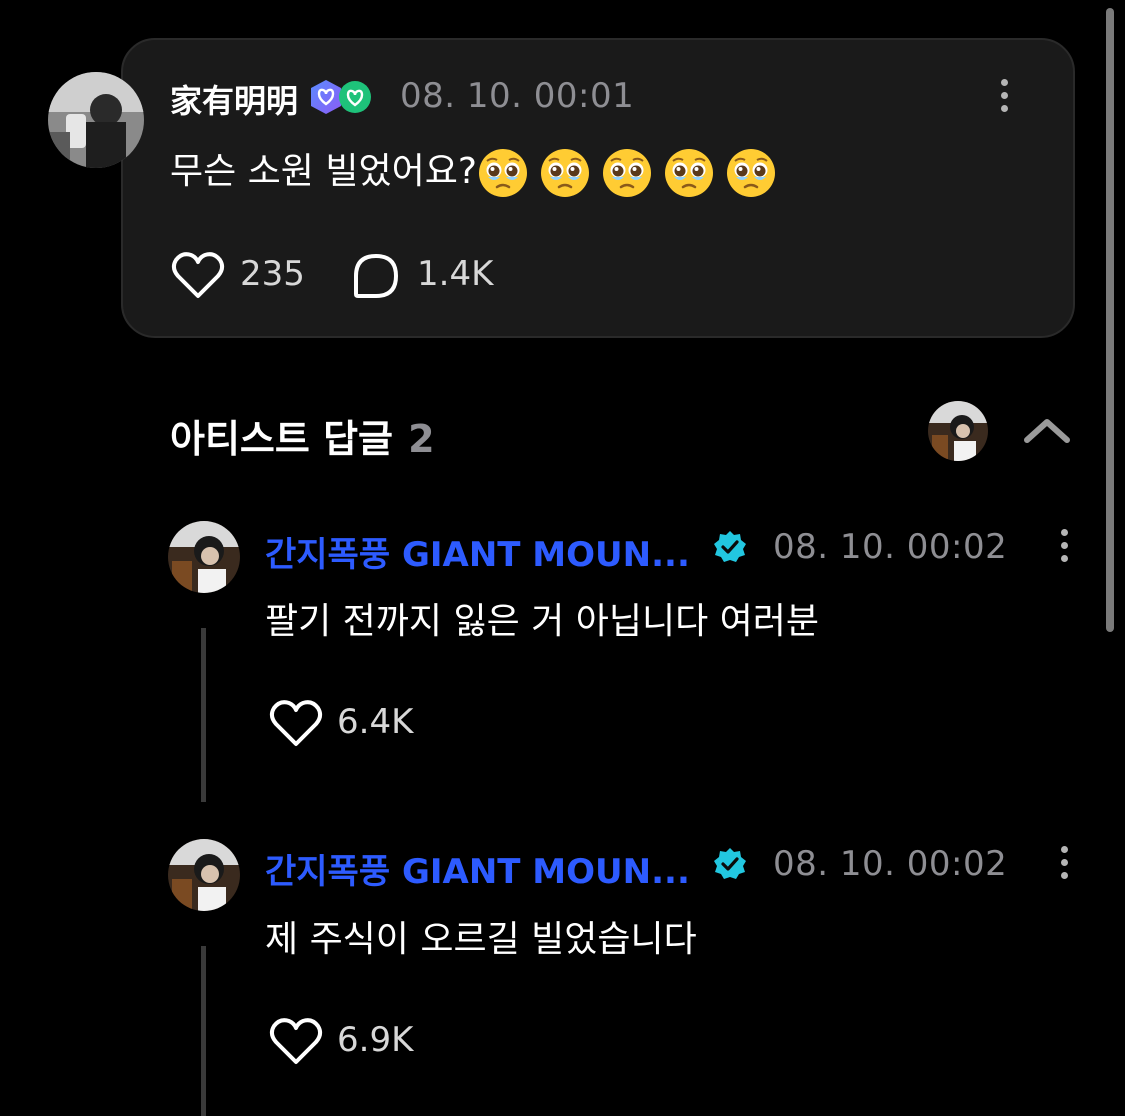 The width and height of the screenshot is (1125, 1116). I want to click on post-text: 무슨 소원 빌었어요?, so click(478, 170).